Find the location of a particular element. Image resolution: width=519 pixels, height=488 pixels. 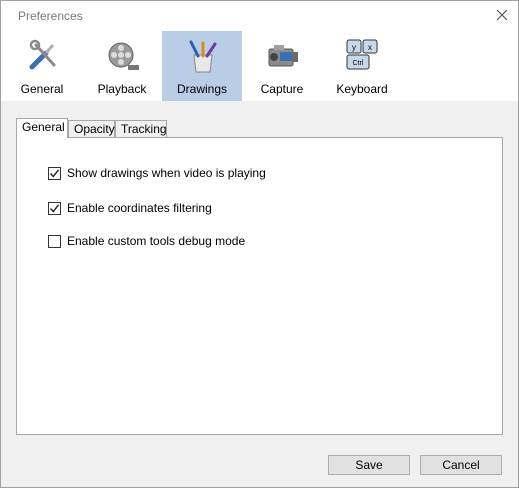

category-keyboard: y x Ctrl Keyboard is located at coordinates (362, 66).